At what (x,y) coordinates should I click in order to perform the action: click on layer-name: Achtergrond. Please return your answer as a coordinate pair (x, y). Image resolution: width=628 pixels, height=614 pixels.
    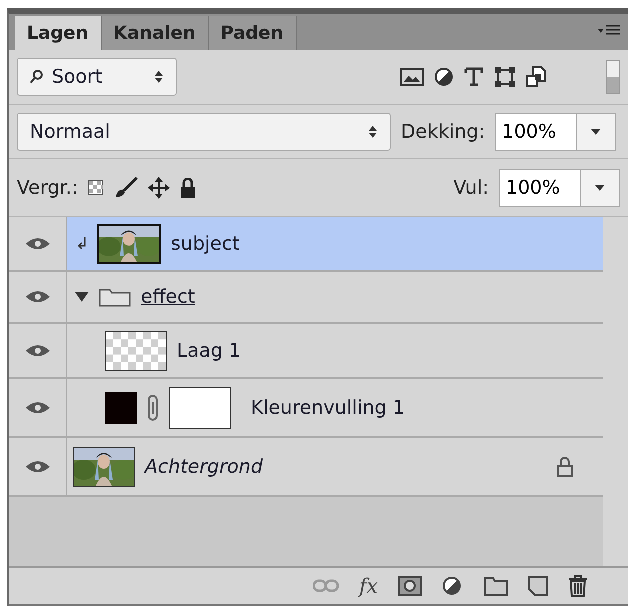
    Looking at the image, I should click on (204, 467).